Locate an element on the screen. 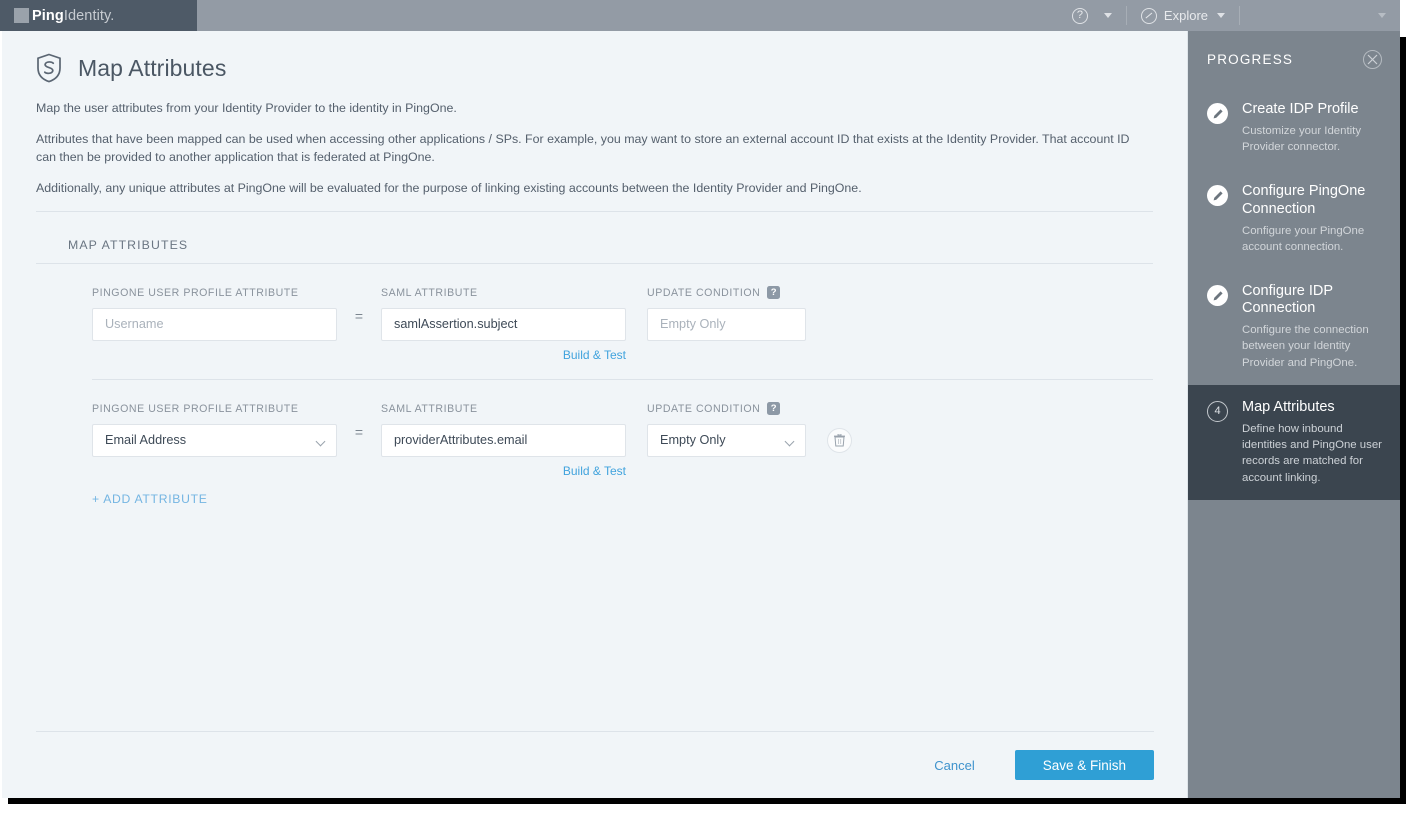  page-title: Map Attributes is located at coordinates (152, 67).